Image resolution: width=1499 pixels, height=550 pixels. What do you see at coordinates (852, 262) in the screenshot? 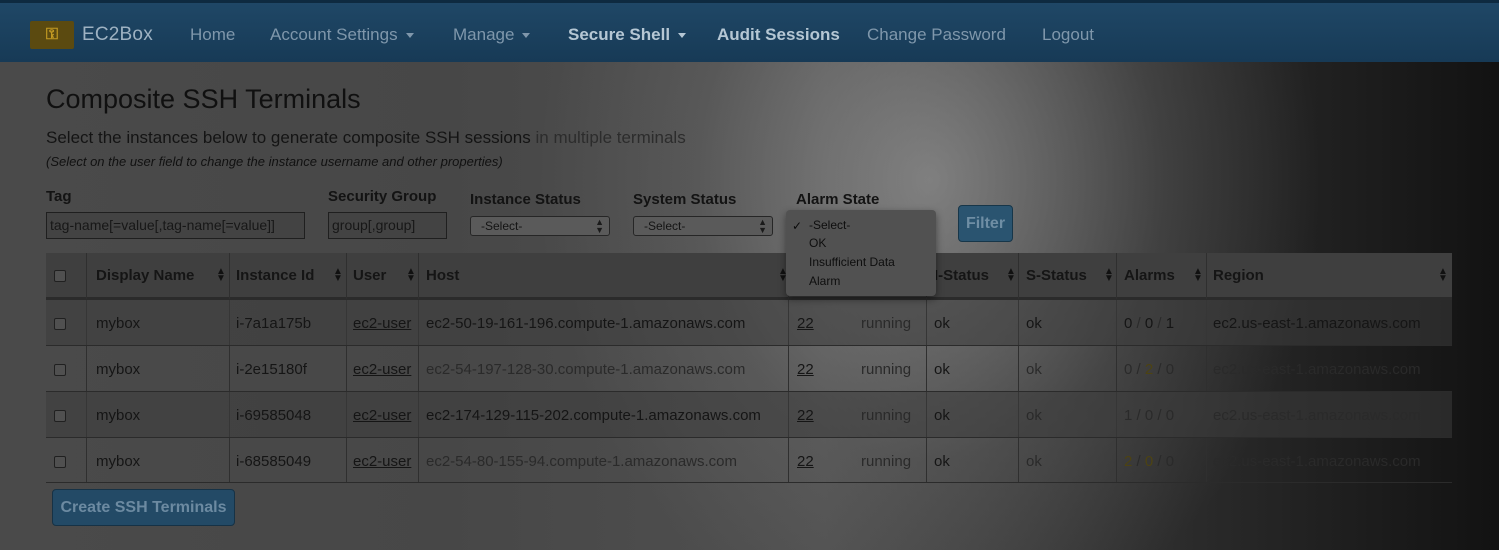
I see `alarm-option-insufficient-data: Insufficient Data` at bounding box center [852, 262].